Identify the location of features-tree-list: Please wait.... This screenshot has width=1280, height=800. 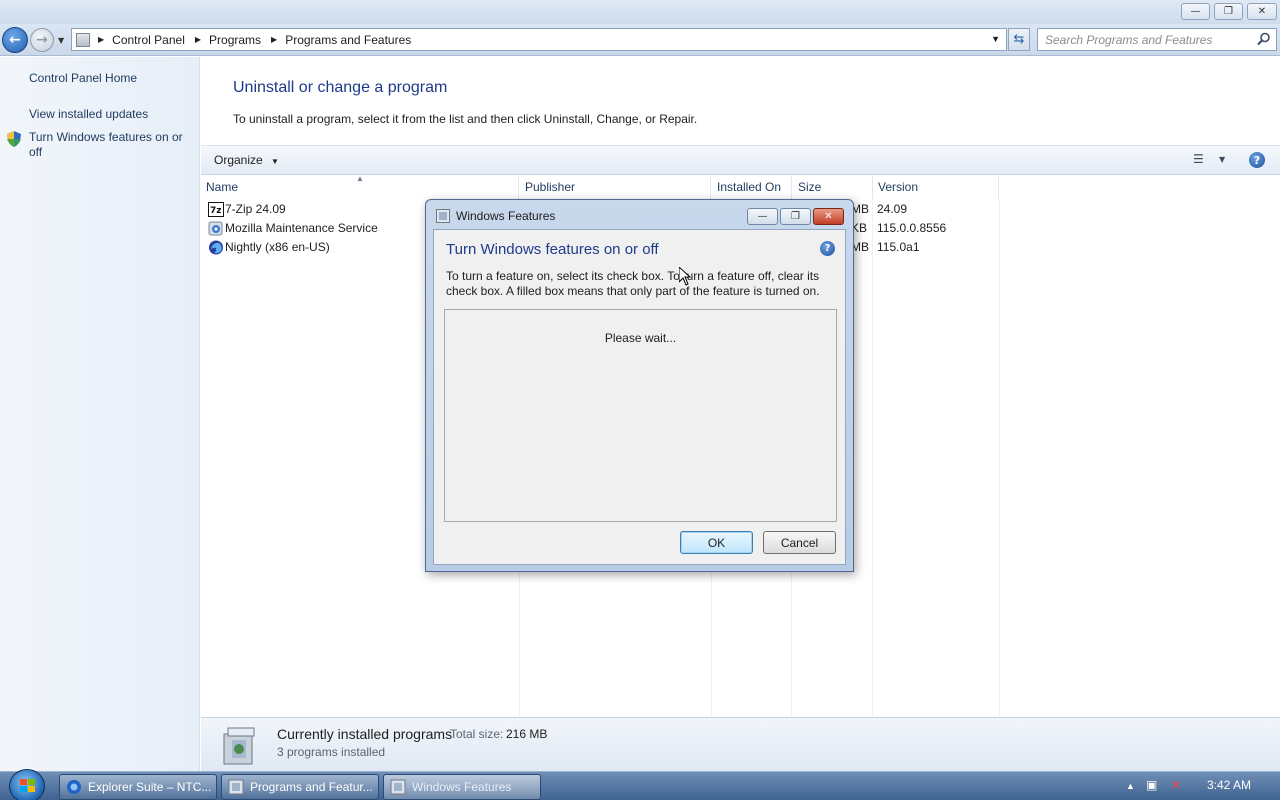
(640, 415).